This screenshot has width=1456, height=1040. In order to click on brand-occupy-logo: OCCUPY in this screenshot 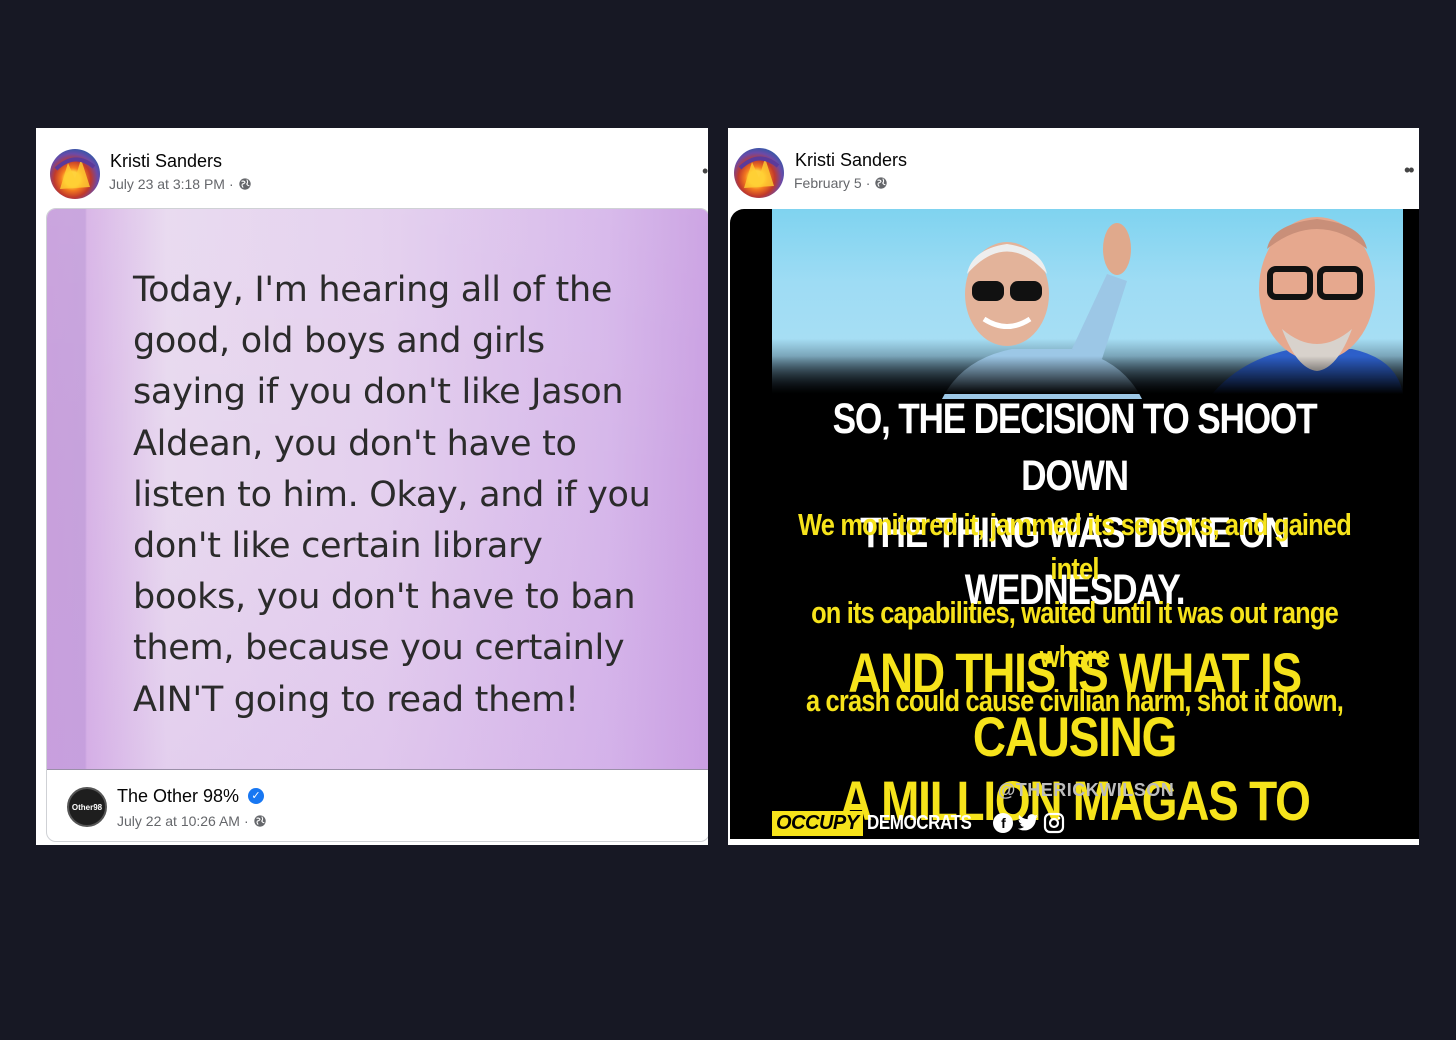, I will do `click(817, 823)`.